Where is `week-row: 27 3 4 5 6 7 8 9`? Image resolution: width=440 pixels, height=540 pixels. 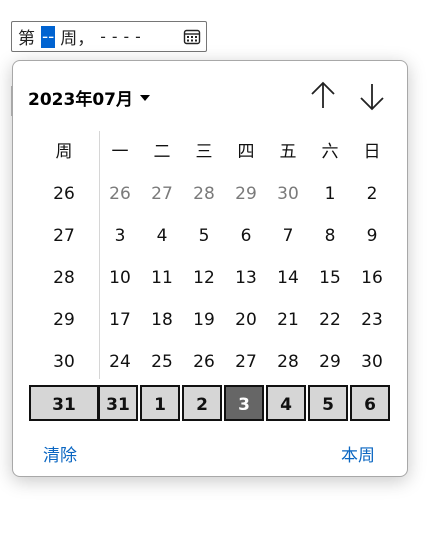 week-row: 27 3 4 5 6 7 8 9 is located at coordinates (214, 236).